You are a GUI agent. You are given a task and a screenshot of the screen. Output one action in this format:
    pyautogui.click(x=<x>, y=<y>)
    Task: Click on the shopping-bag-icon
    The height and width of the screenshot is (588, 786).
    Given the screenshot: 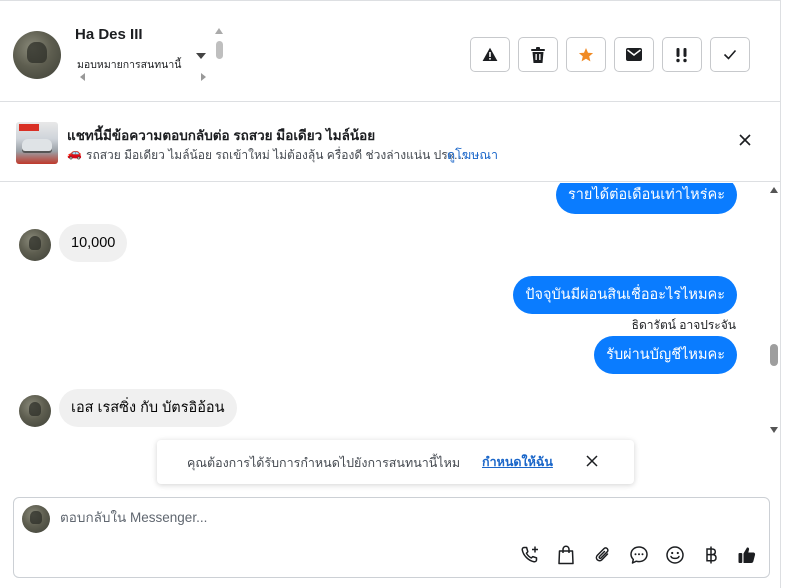 What is the action you would take?
    pyautogui.click(x=566, y=555)
    